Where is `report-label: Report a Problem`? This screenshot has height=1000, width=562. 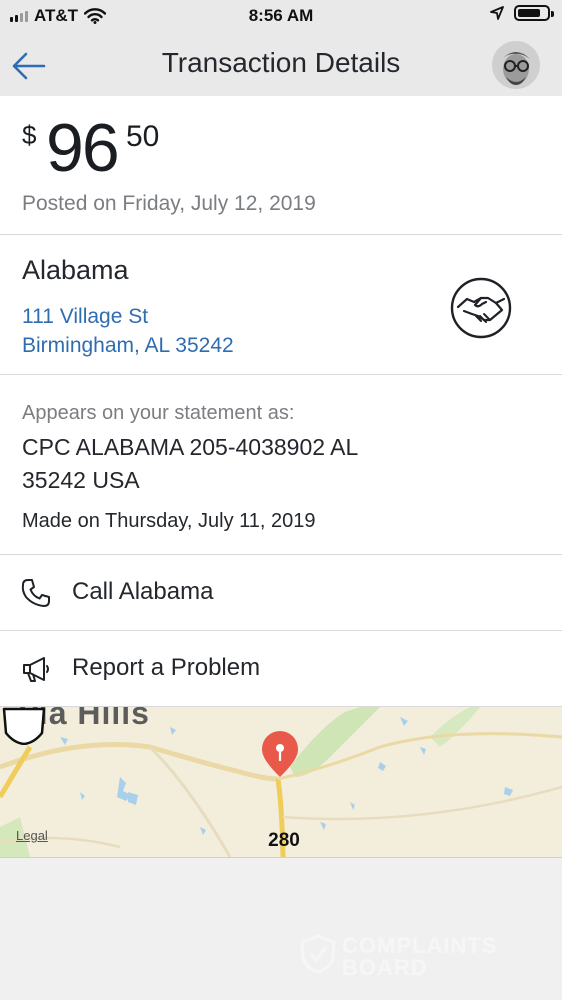
report-label: Report a Problem is located at coordinates (166, 667).